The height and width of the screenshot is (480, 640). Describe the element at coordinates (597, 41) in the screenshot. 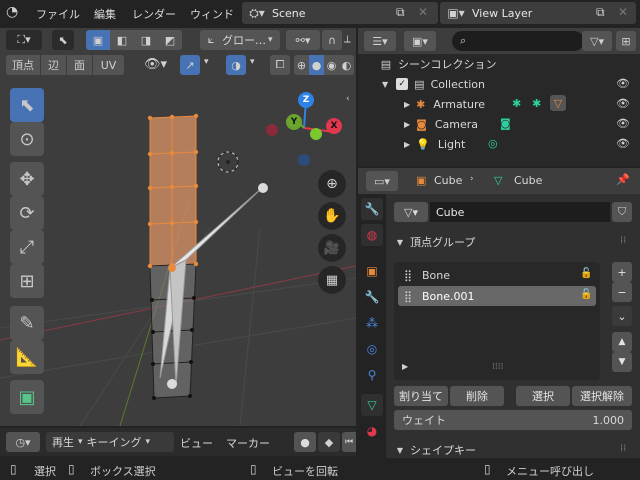

I see `filter-button: ▽▾` at that location.